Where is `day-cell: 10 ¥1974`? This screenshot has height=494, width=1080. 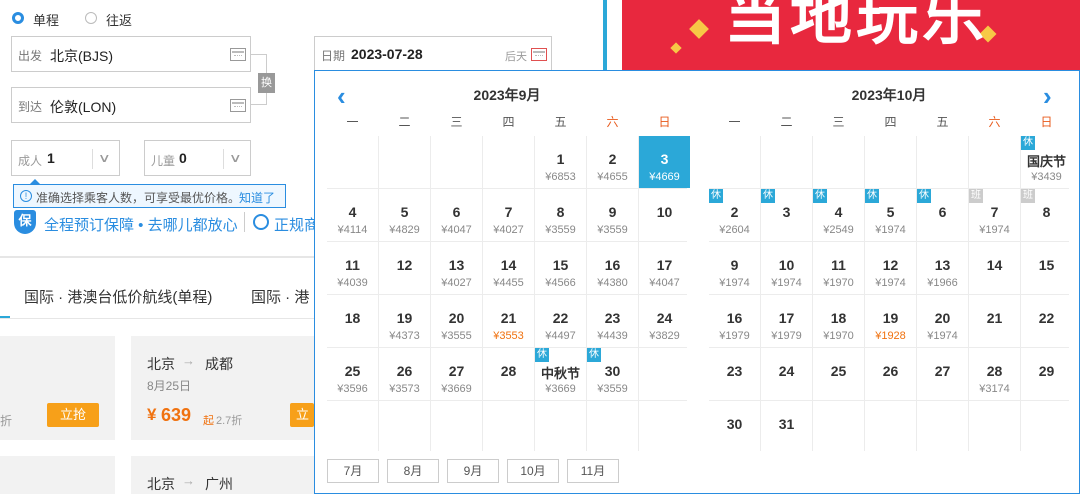 day-cell: 10 ¥1974 is located at coordinates (786, 268).